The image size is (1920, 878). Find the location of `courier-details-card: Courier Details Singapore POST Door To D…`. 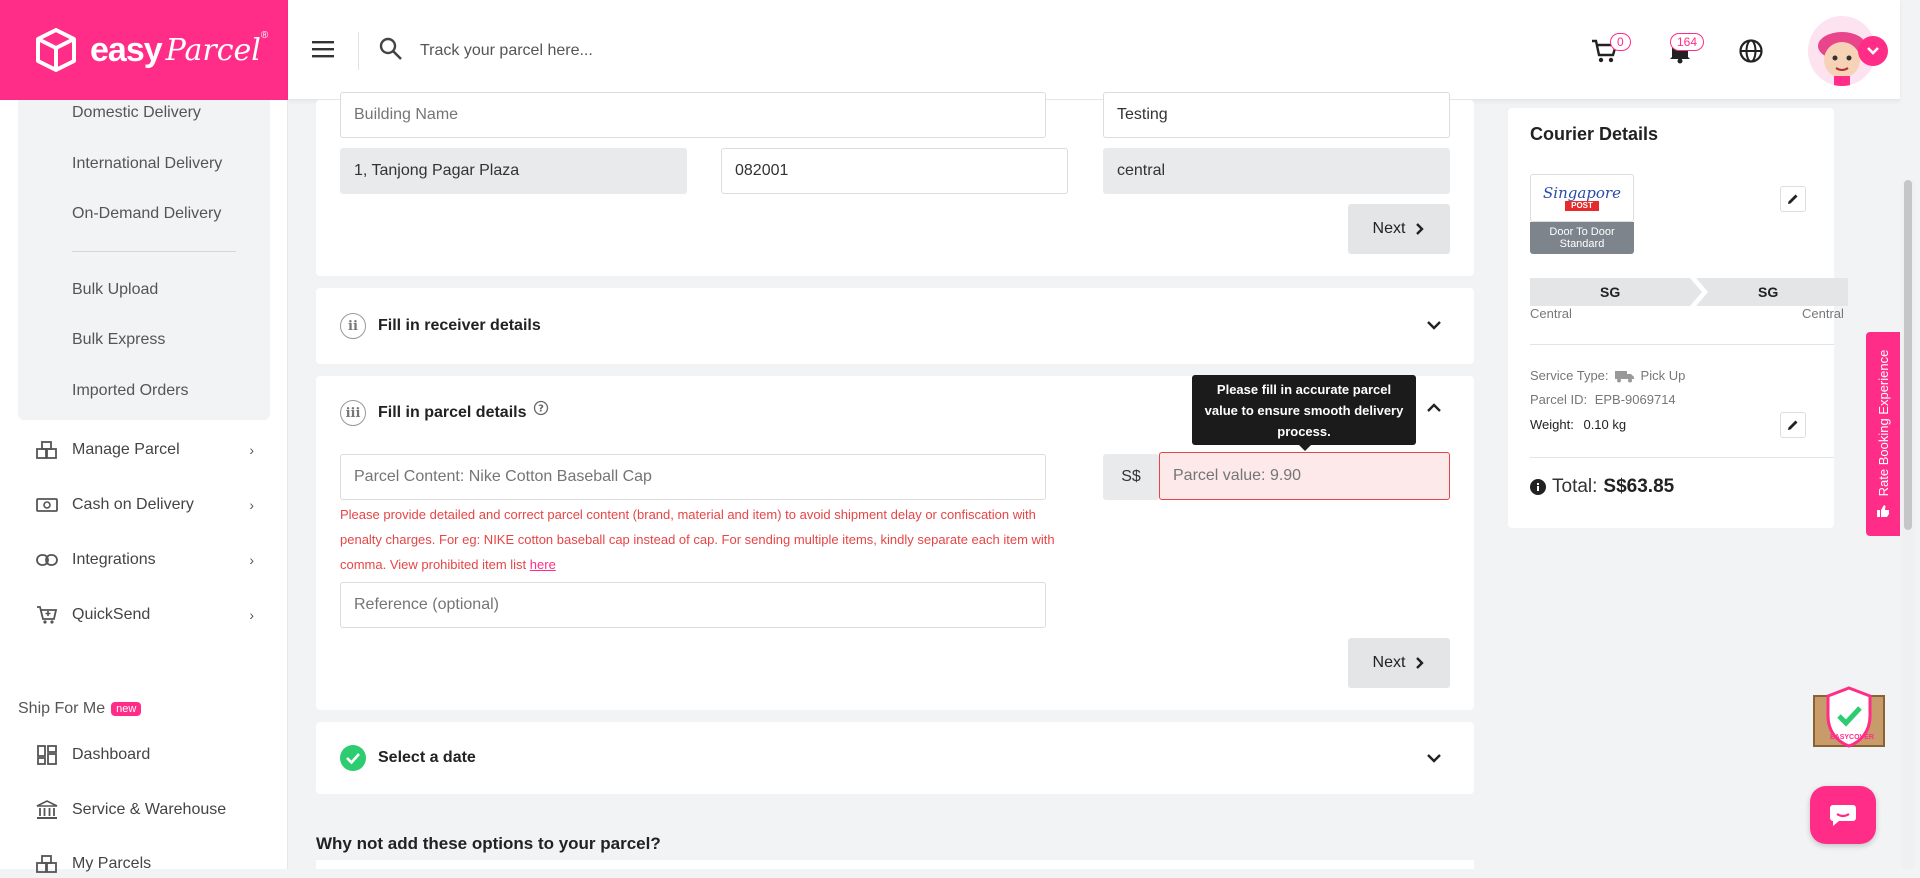

courier-details-card: Courier Details Singapore POST Door To D… is located at coordinates (1678, 318).